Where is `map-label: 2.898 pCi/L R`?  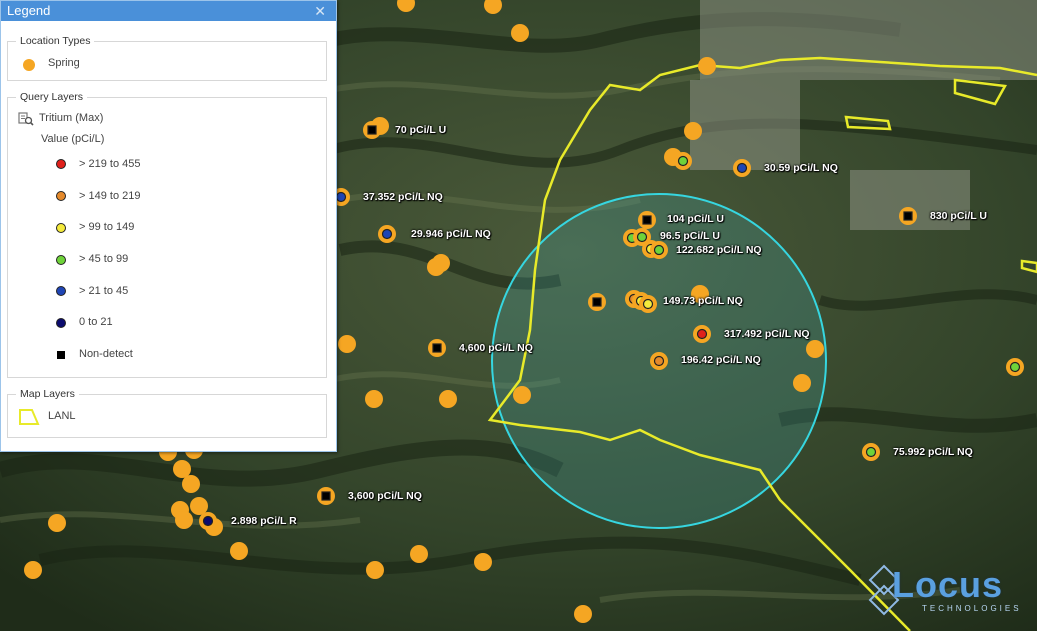
map-label: 2.898 pCi/L R is located at coordinates (264, 521).